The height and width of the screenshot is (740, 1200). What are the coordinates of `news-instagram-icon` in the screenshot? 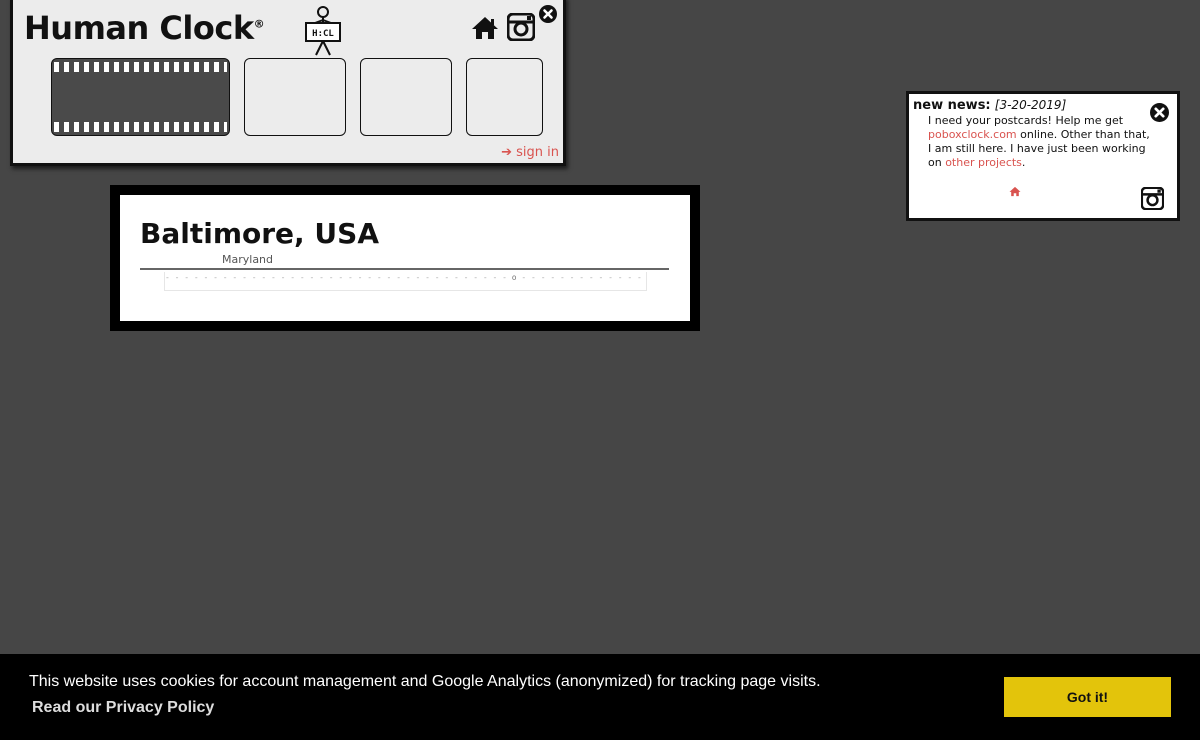 It's located at (1152, 198).